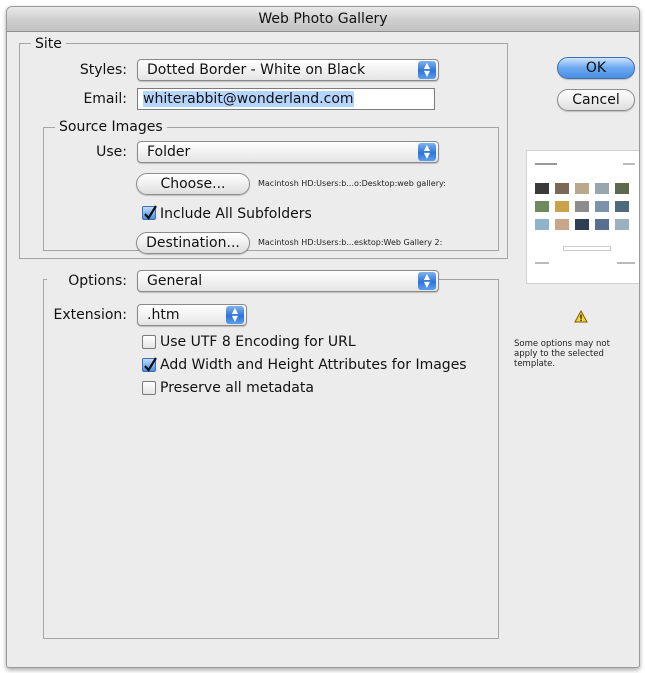 This screenshot has height=673, width=645. Describe the element at coordinates (581, 316) in the screenshot. I see `warning-triangle-icon` at that location.